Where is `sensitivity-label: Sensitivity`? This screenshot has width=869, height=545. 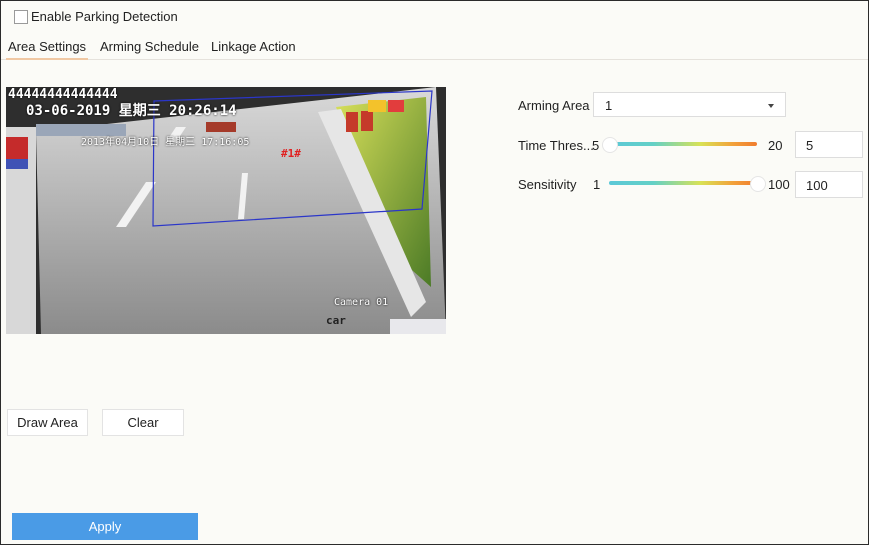
sensitivity-label: Sensitivity is located at coordinates (547, 184).